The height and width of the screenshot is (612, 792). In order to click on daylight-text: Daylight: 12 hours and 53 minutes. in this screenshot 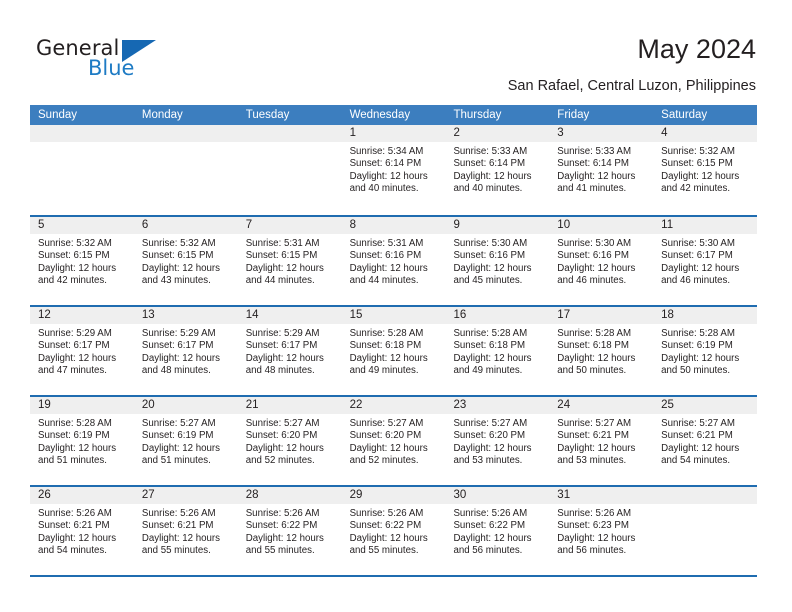, I will do `click(492, 454)`.